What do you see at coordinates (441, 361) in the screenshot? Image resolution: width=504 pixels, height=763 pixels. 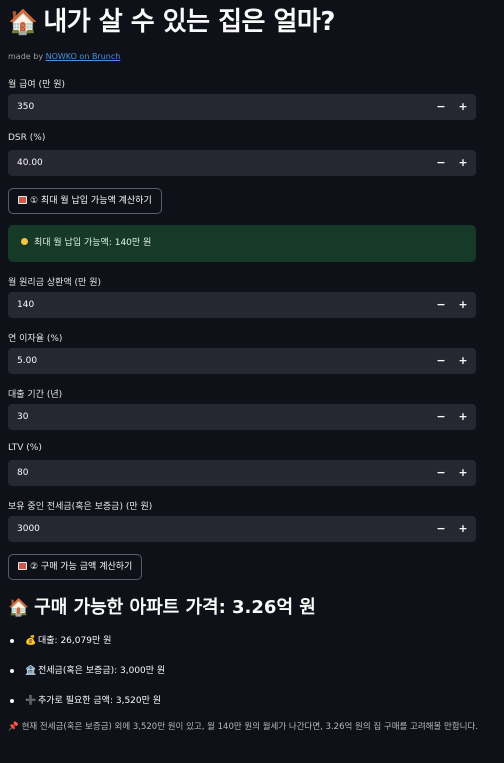 I see `interest-decrement-button: −` at bounding box center [441, 361].